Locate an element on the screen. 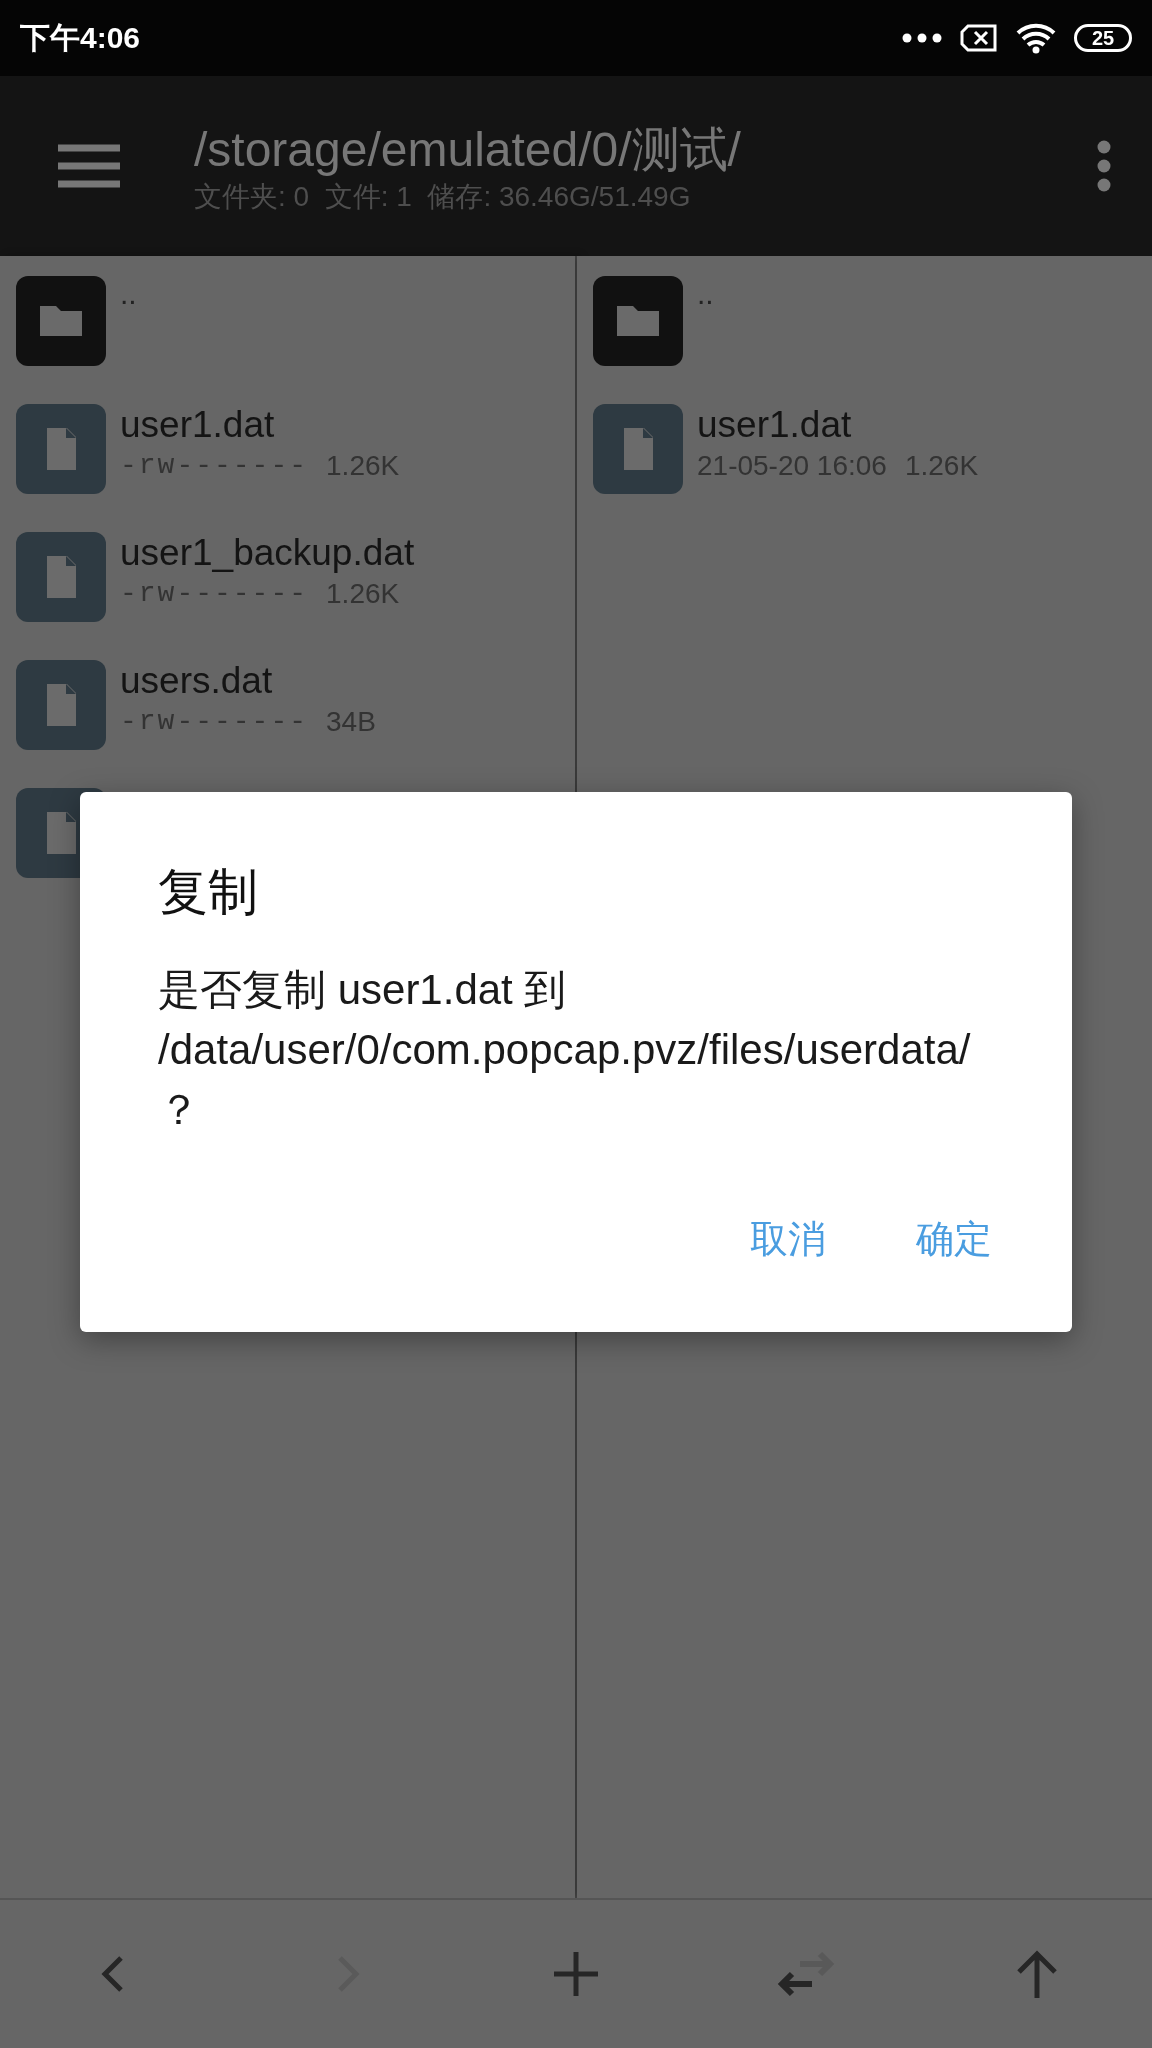 This screenshot has height=2048, width=1152. overflow-menu-icon is located at coordinates (1104, 166).